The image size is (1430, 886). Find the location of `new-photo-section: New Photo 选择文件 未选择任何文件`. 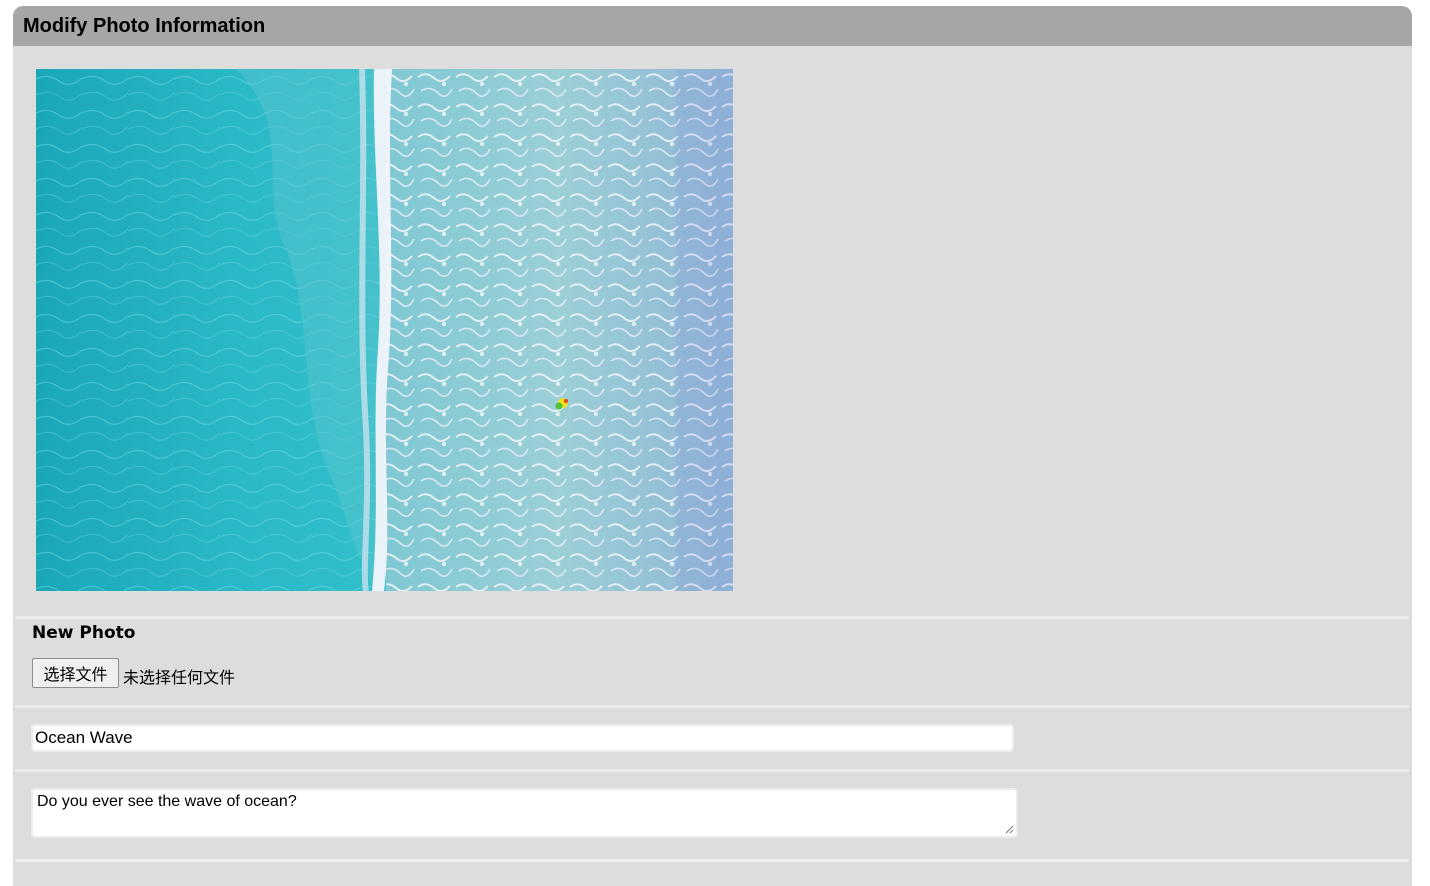

new-photo-section: New Photo 选择文件 未选择任何文件 is located at coordinates (712, 662).